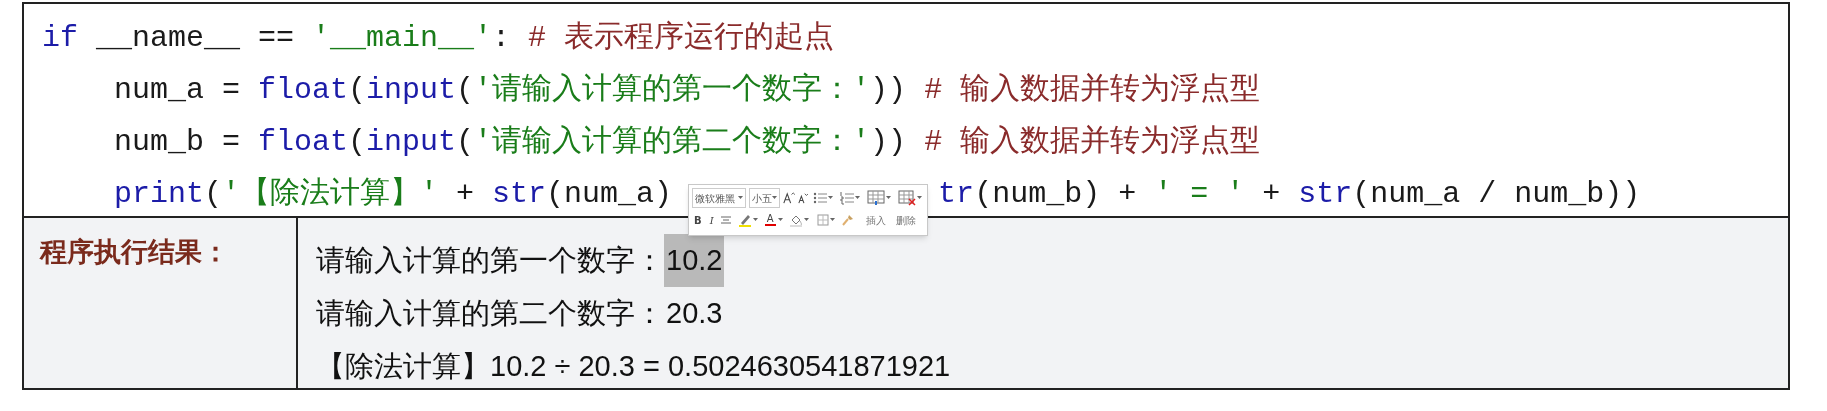  Describe the element at coordinates (711, 220) in the screenshot. I see `italic-button: I` at that location.